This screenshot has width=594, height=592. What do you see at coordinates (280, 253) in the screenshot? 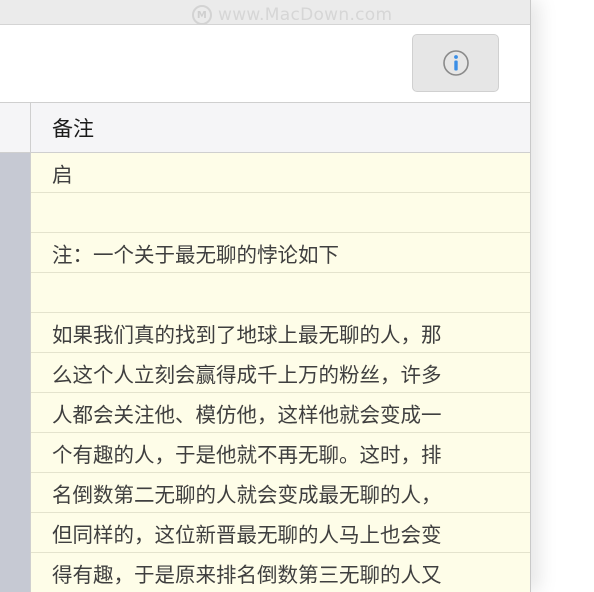
I see `note-row: 注：一个关于最无聊的悖论如下` at bounding box center [280, 253].